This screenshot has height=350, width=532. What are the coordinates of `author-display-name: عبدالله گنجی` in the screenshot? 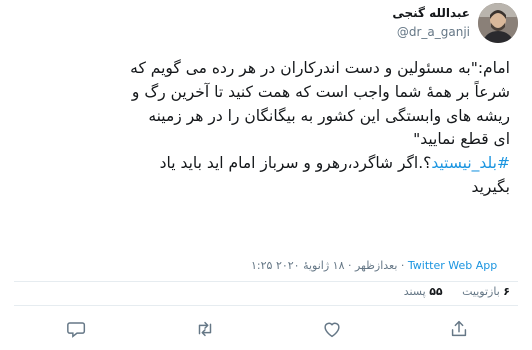 It's located at (431, 13).